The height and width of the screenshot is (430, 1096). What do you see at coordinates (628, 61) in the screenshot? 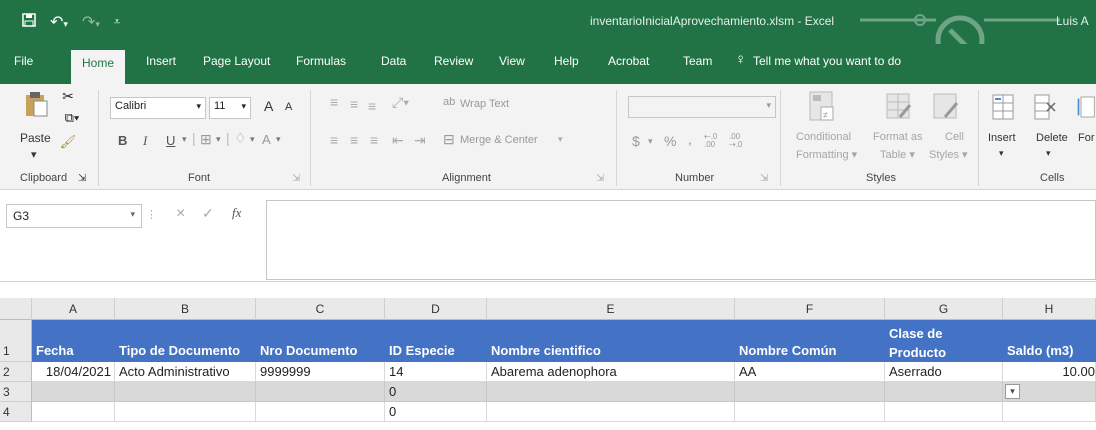
I see `tab-acrobat: Acrobat` at bounding box center [628, 61].